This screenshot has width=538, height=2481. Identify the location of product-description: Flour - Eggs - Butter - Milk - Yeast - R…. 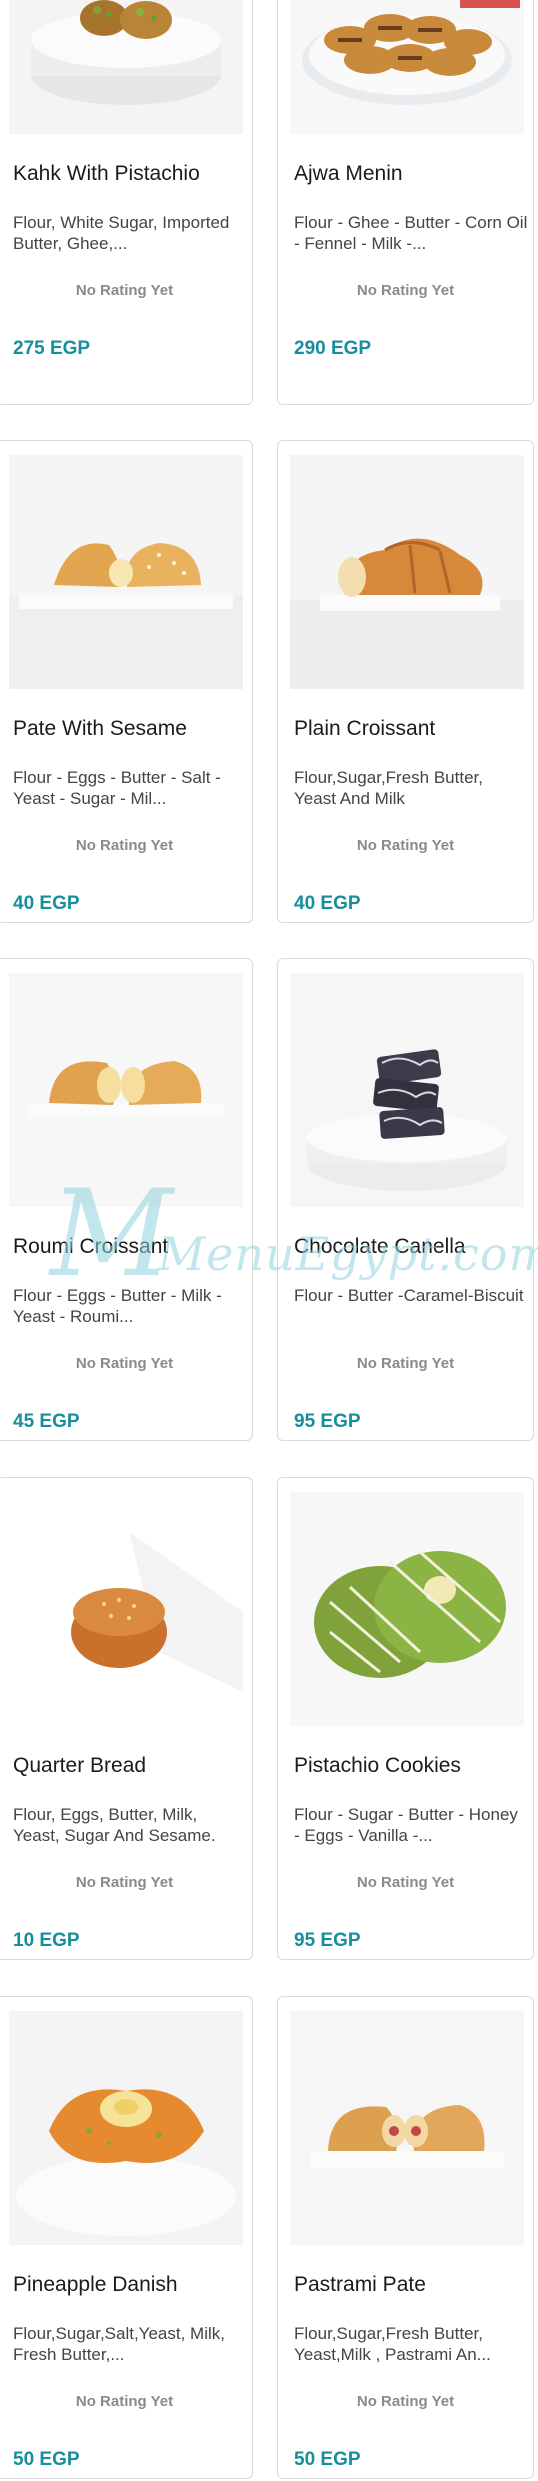
(117, 1306).